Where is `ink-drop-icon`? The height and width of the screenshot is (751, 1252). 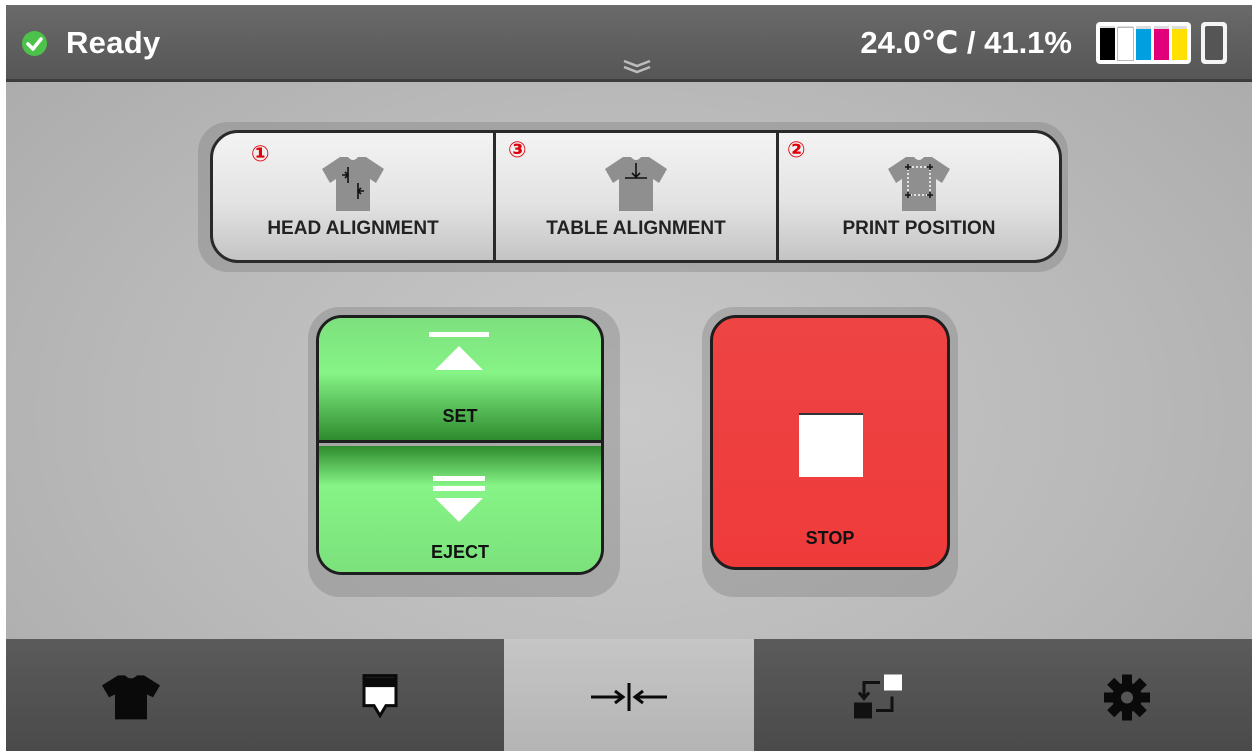
ink-drop-icon is located at coordinates (380, 696).